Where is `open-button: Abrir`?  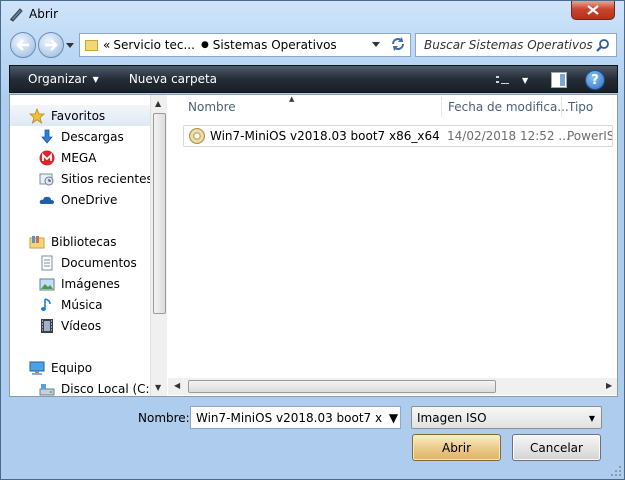 open-button: Abrir is located at coordinates (456, 447).